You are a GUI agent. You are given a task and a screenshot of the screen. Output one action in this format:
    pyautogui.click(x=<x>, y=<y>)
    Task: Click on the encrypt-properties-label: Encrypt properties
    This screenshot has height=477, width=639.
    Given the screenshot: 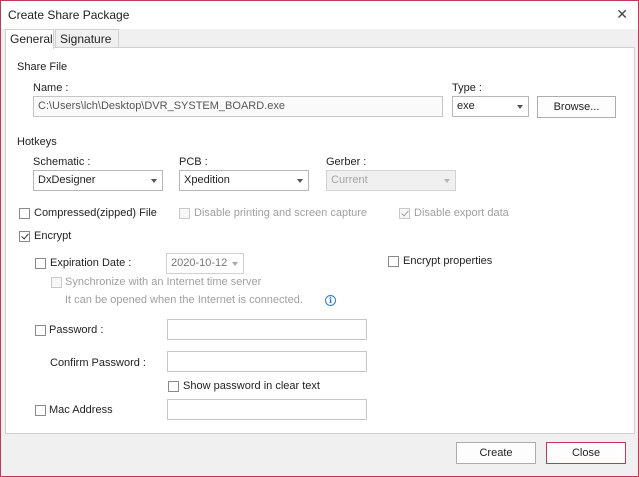 What is the action you would take?
    pyautogui.click(x=448, y=261)
    